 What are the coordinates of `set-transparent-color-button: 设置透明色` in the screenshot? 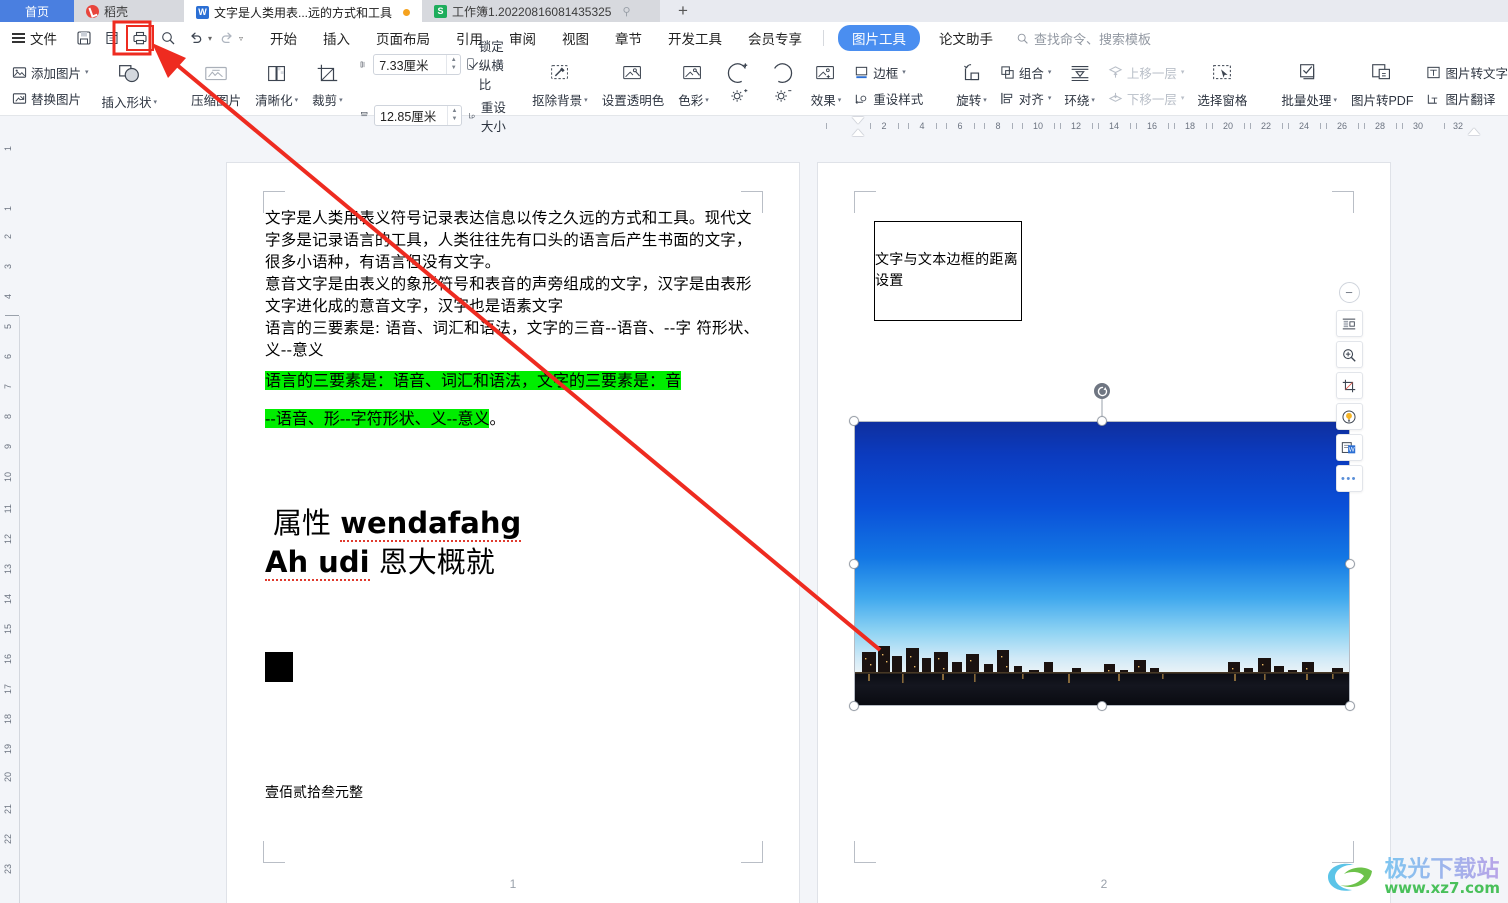 It's located at (633, 83).